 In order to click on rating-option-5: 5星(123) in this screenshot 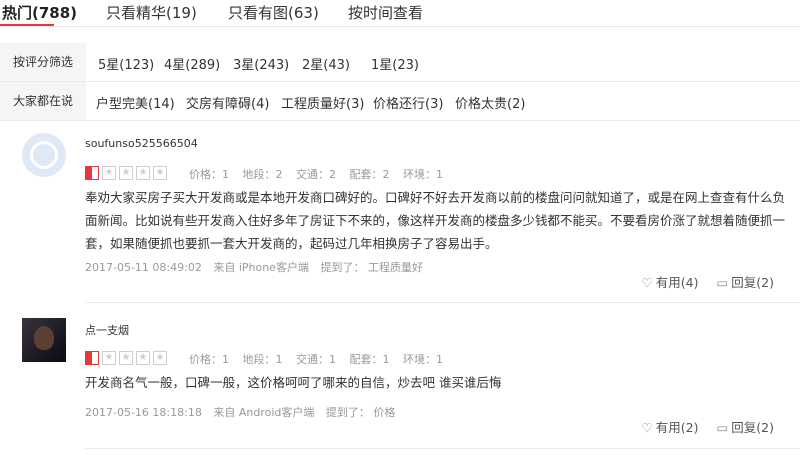, I will do `click(126, 63)`.